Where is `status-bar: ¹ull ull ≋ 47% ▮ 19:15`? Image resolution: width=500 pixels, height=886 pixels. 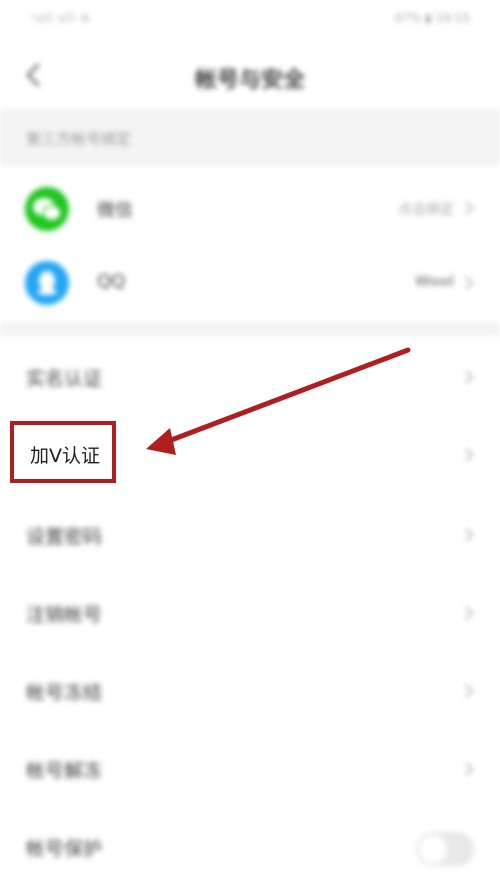
status-bar: ¹ull ull ≋ 47% ▮ 19:15 is located at coordinates (250, 20).